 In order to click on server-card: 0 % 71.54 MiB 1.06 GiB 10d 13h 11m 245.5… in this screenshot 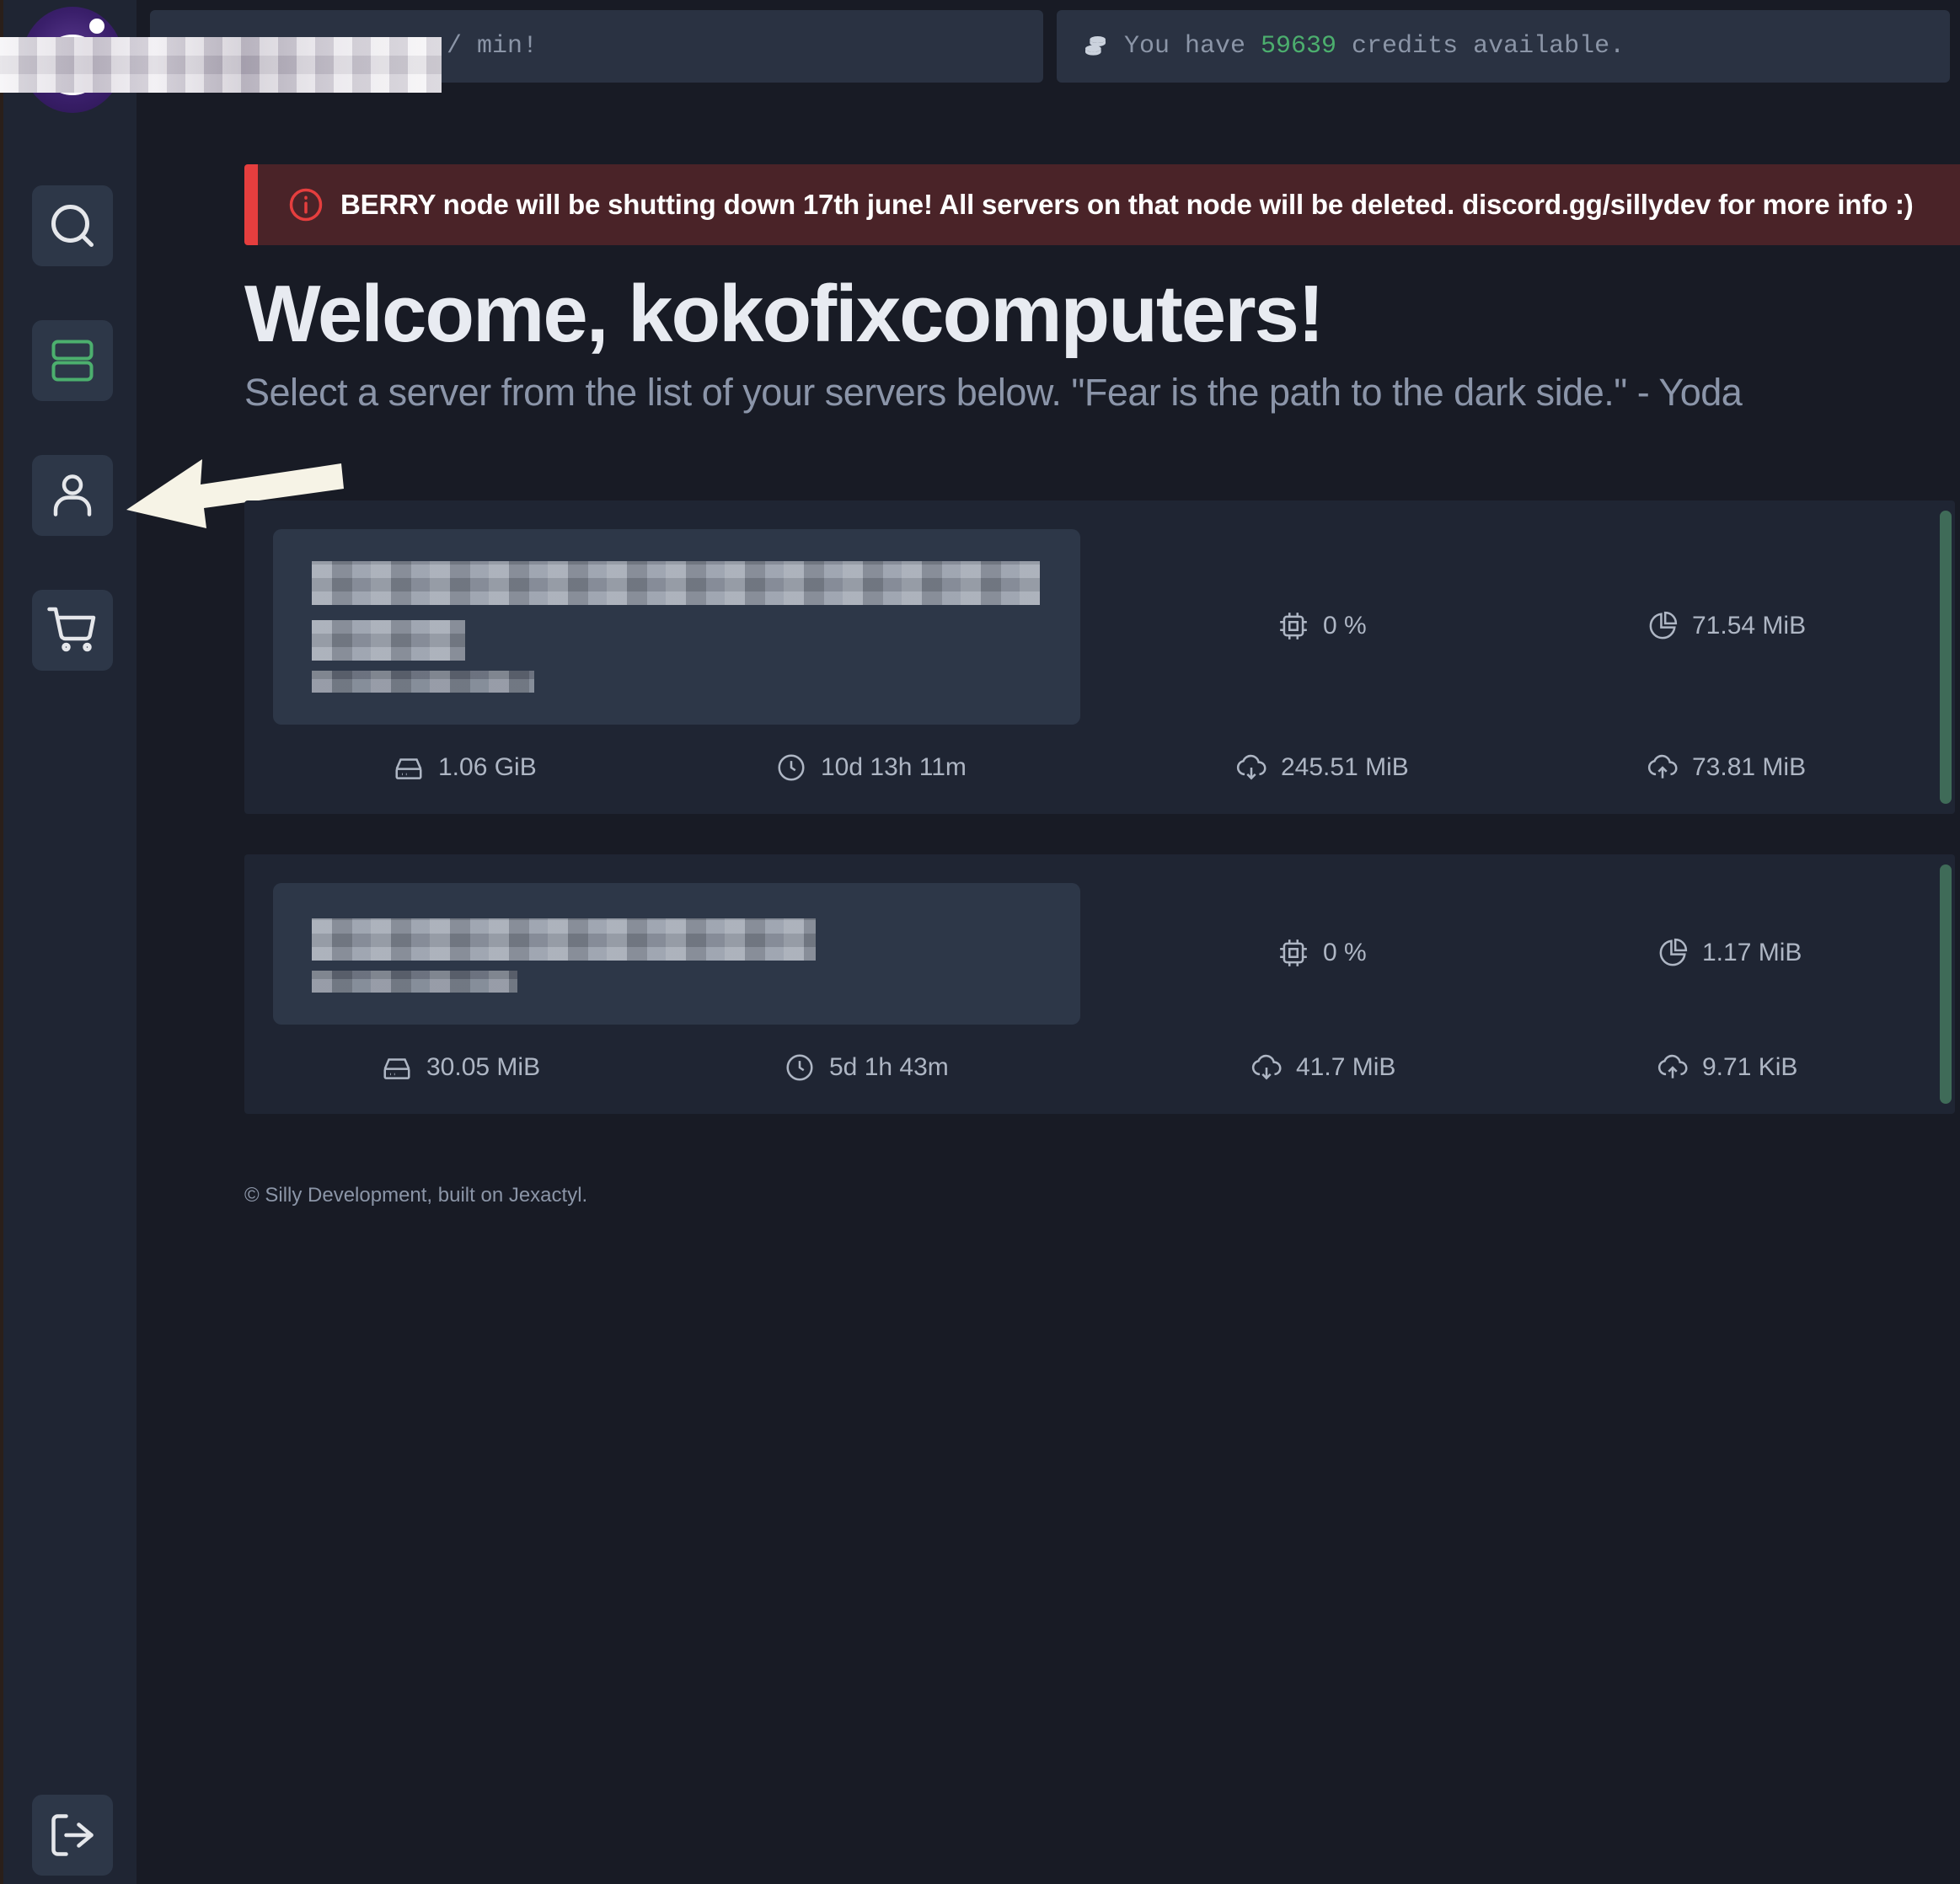, I will do `click(1099, 657)`.